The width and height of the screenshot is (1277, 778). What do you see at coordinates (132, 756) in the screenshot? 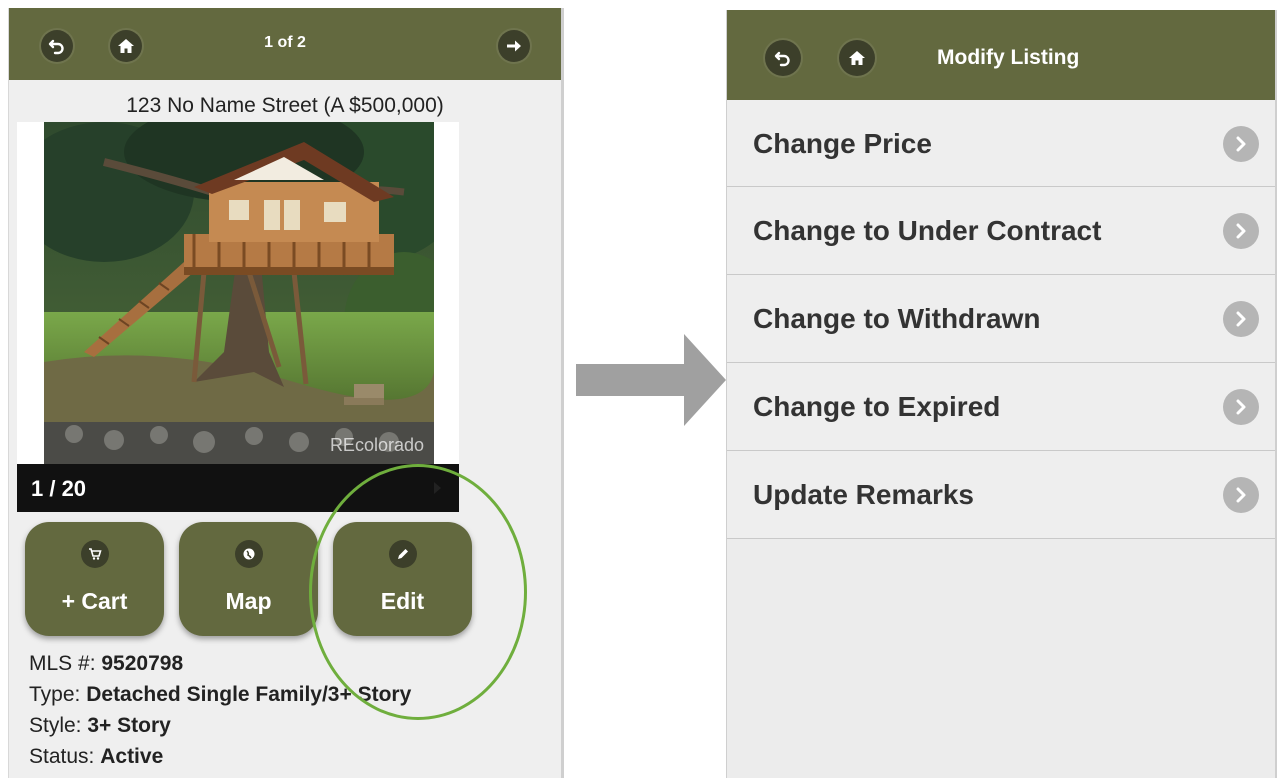
I see `status-value: Active` at bounding box center [132, 756].